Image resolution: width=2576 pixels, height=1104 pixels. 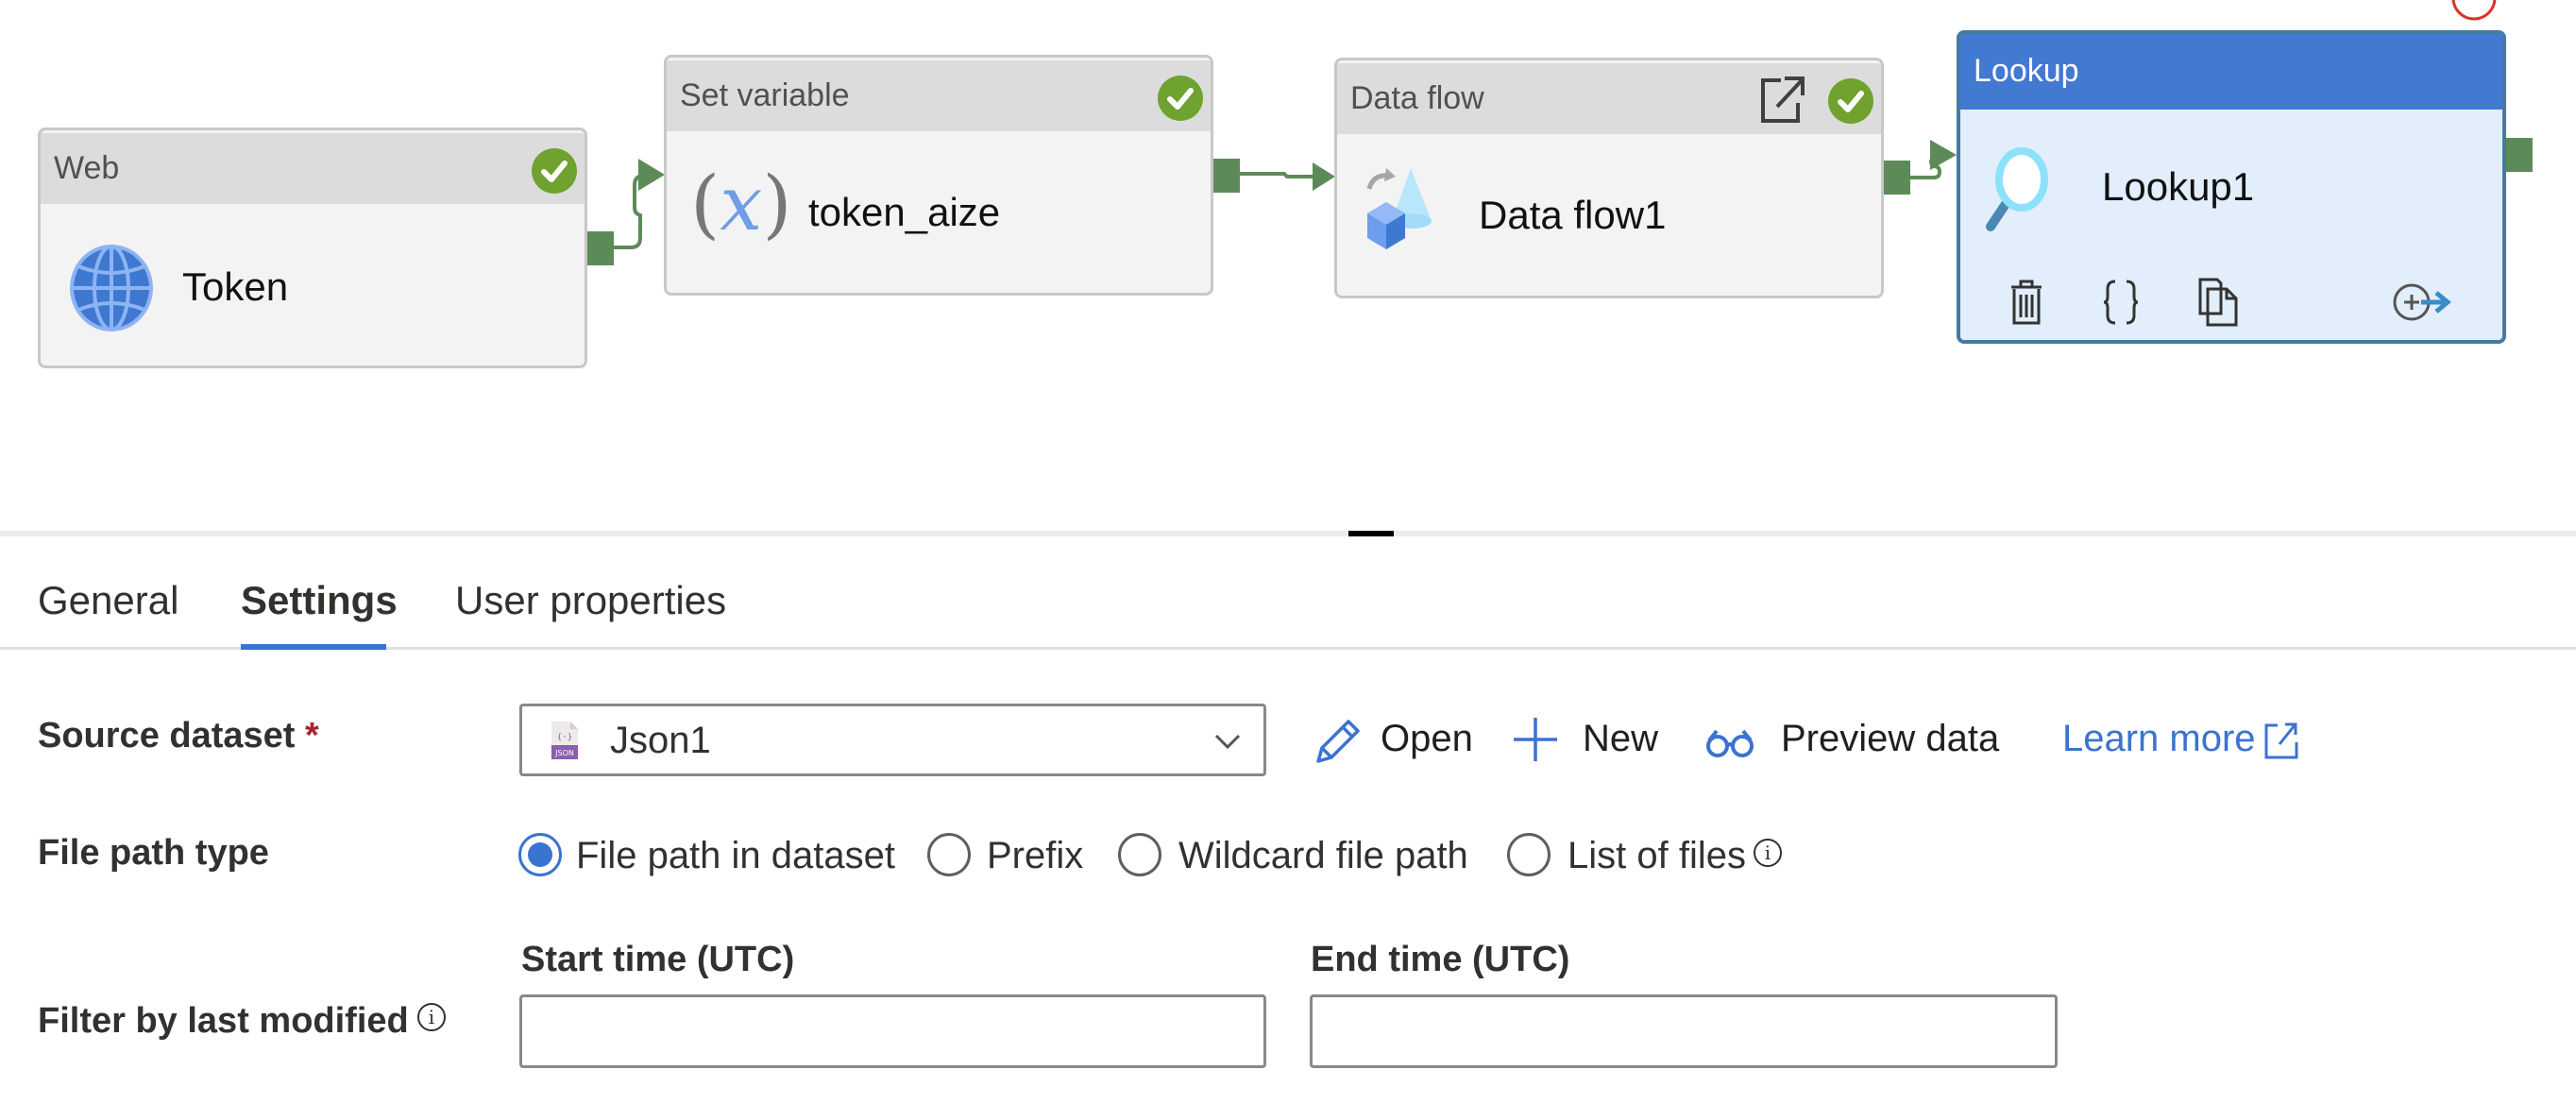 I want to click on source-dataset-dropdown: {·} JSON Json1, so click(x=892, y=740).